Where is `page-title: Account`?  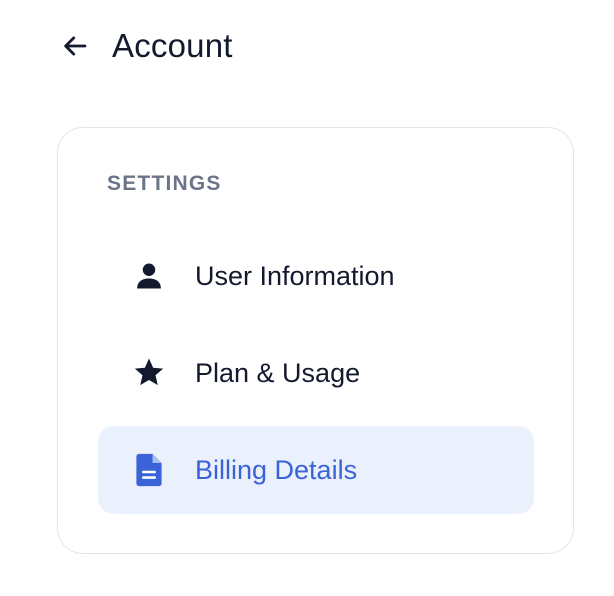
page-title: Account is located at coordinates (172, 45).